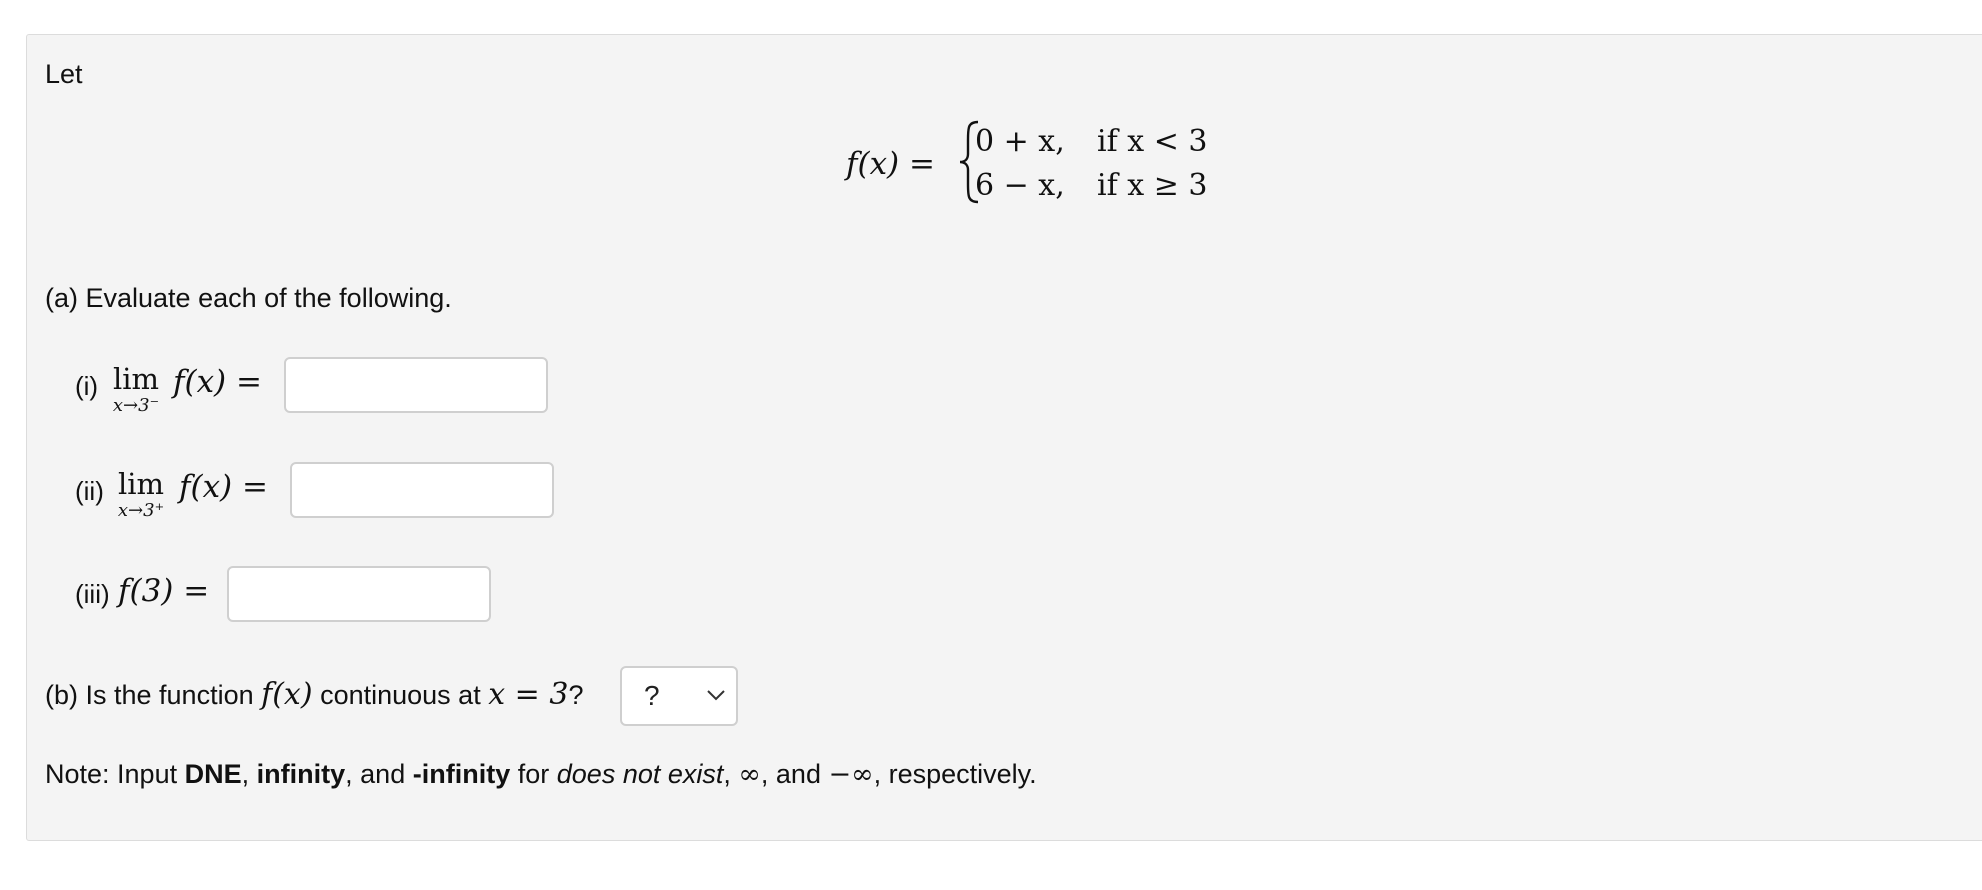 This screenshot has width=1982, height=890. I want to click on item-i-label: (i), so click(87, 386).